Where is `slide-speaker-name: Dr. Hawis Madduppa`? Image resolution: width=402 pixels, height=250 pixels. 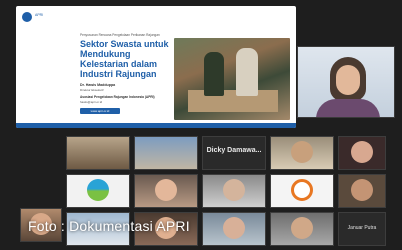
slide-speaker-name: Dr. Hawis Madduppa is located at coordinates (98, 85).